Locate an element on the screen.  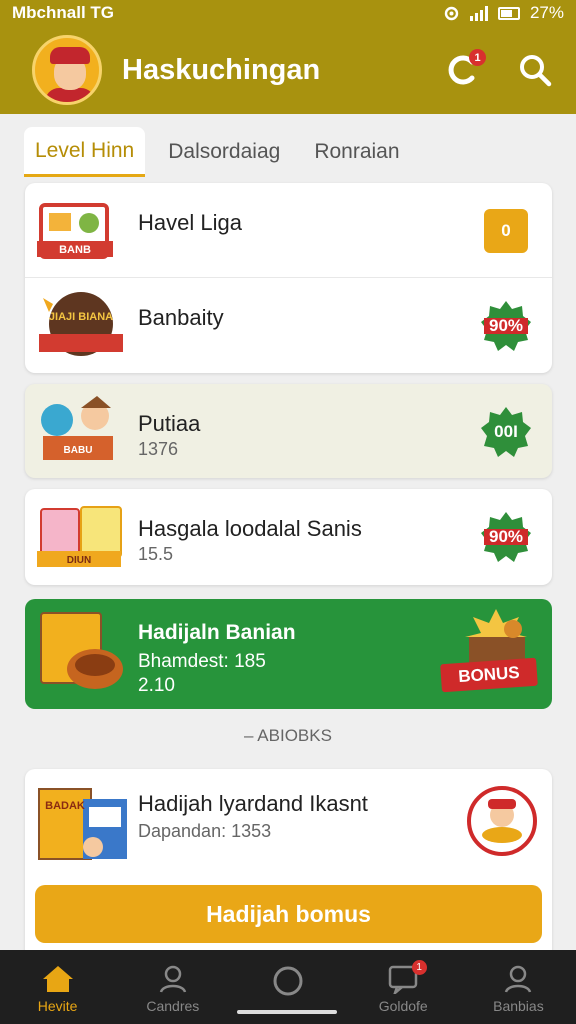
product-thumbnail: BADAK is located at coordinates (82, 824).